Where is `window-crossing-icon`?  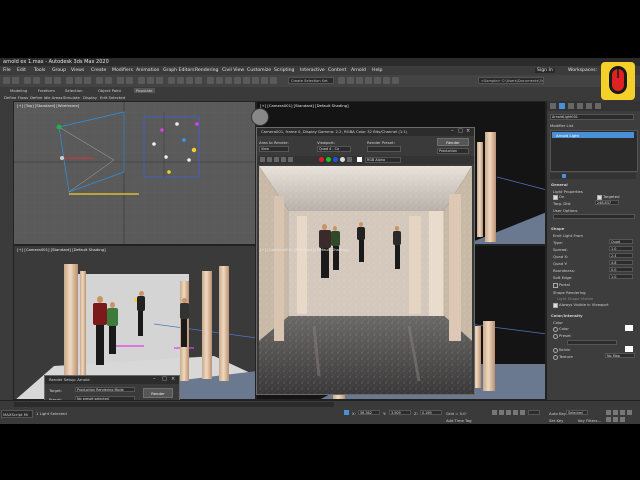 window-crossing-icon is located at coordinates (255, 80).